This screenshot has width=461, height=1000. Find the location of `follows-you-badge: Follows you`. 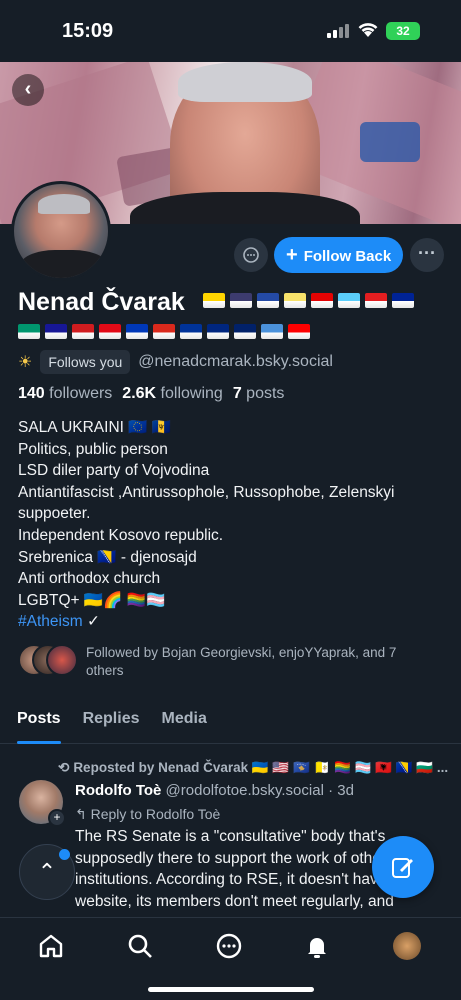

follows-you-badge: Follows you is located at coordinates (85, 362).